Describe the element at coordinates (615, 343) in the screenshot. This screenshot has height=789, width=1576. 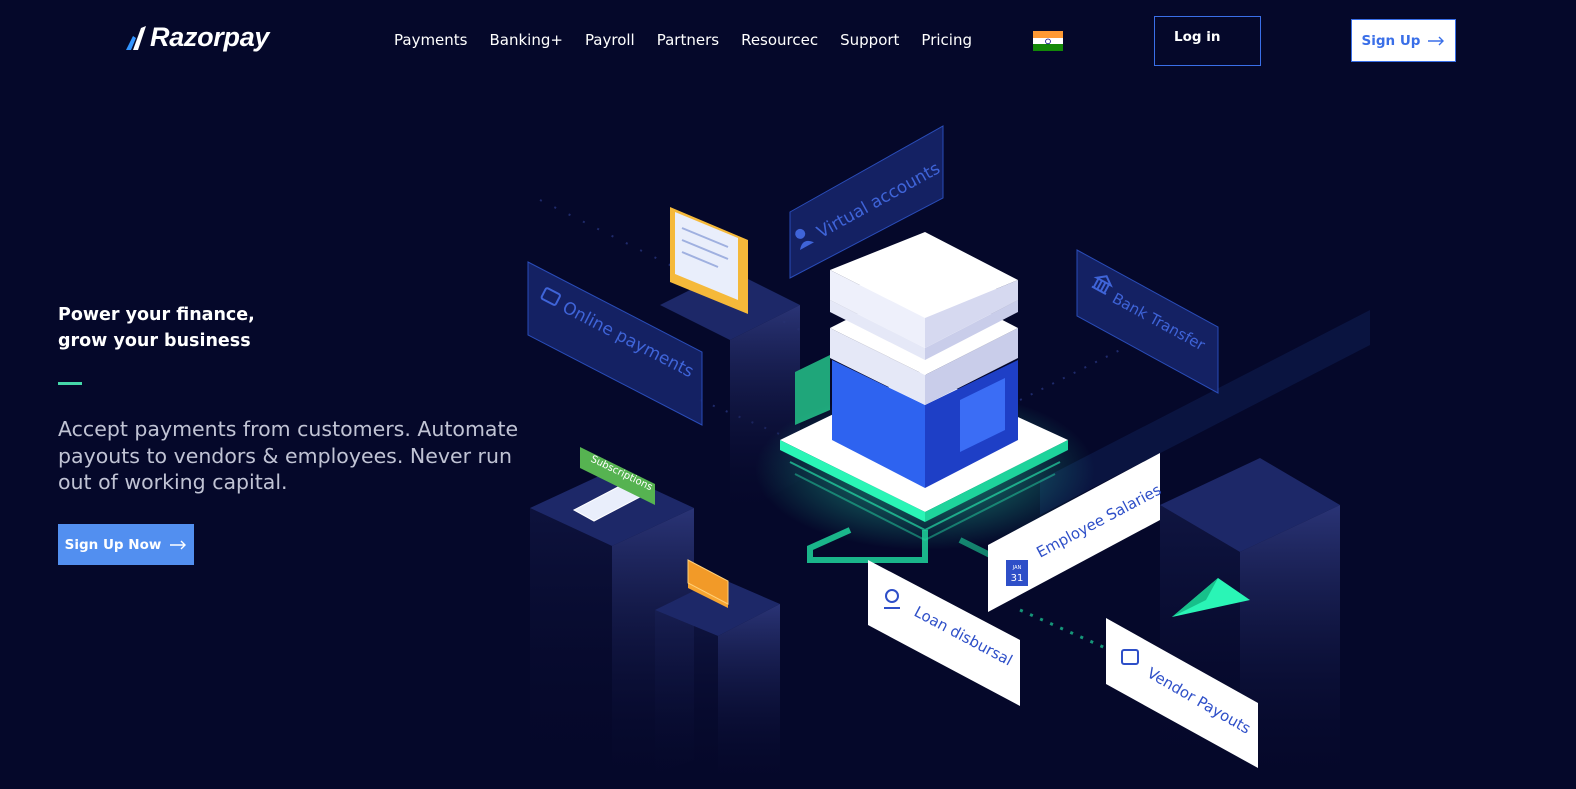
I see `online-payments-panel: Online payments` at that location.